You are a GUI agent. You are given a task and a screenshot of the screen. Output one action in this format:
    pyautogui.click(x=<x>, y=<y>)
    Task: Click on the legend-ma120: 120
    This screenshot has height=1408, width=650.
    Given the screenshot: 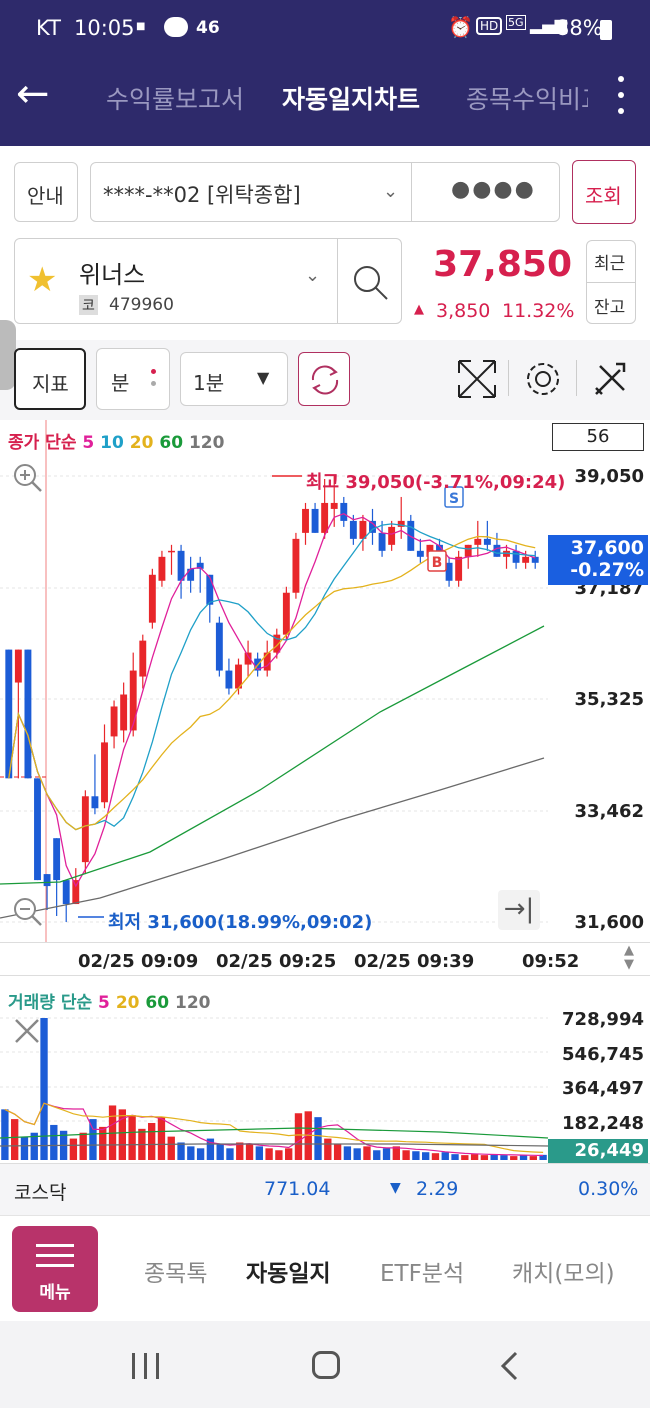 What is the action you would take?
    pyautogui.click(x=206, y=443)
    